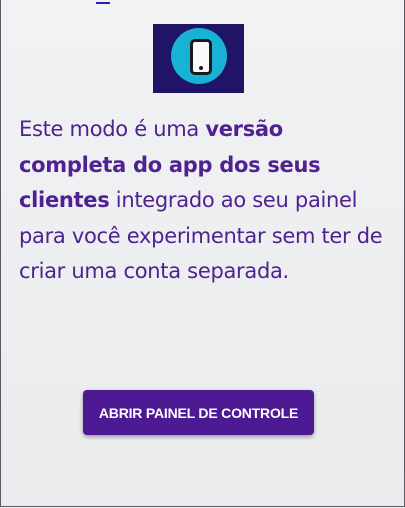 This screenshot has height=508, width=405. What do you see at coordinates (112, 129) in the screenshot?
I see `description-intro: Este modo é uma` at bounding box center [112, 129].